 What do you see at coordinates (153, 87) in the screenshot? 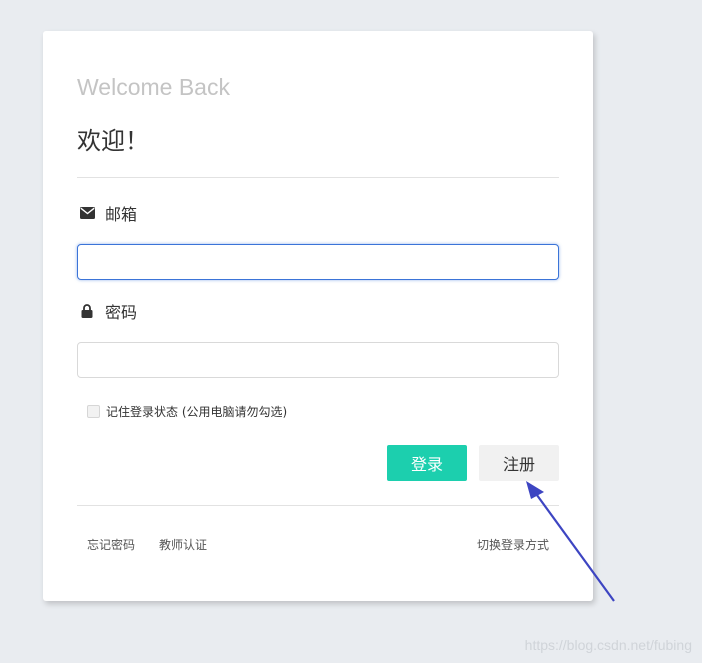
I see `welcome-subtitle: Welcome Back` at bounding box center [153, 87].